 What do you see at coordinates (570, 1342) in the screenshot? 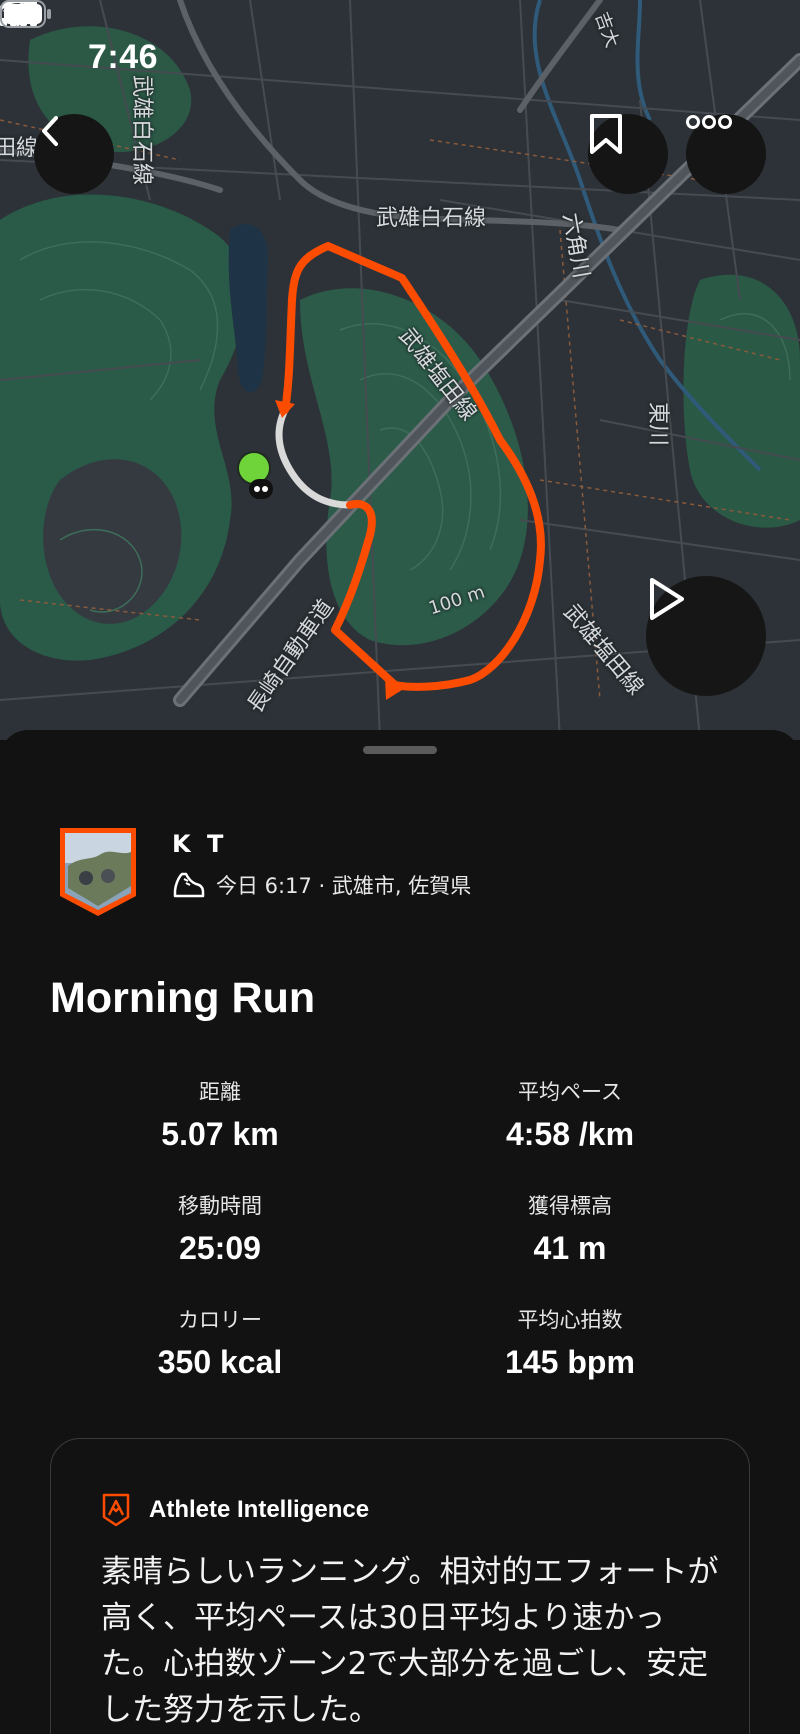
I see `stat-avg-heart-rate: 平均心拍数 145 bpm` at bounding box center [570, 1342].